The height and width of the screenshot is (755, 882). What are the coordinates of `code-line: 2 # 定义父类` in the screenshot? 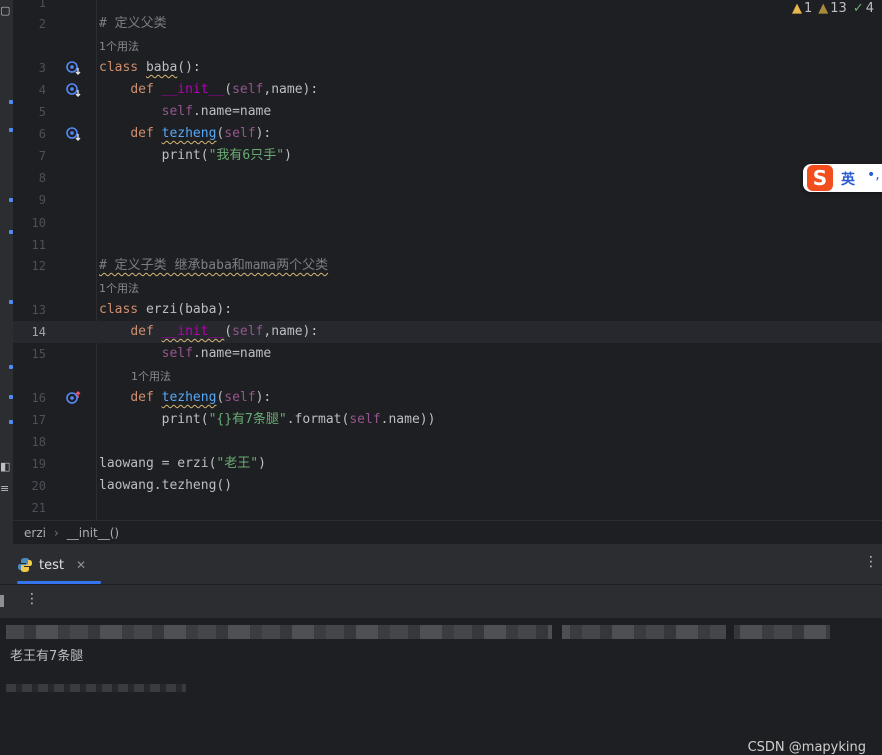 It's located at (441, 24).